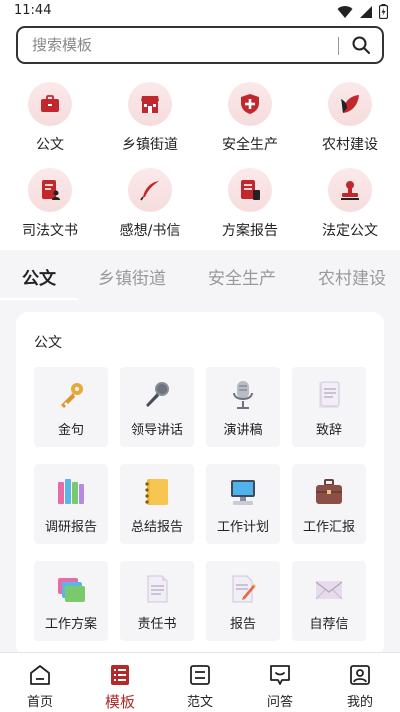 The image size is (400, 712). Describe the element at coordinates (72, 395) in the screenshot. I see `key-icon` at that location.